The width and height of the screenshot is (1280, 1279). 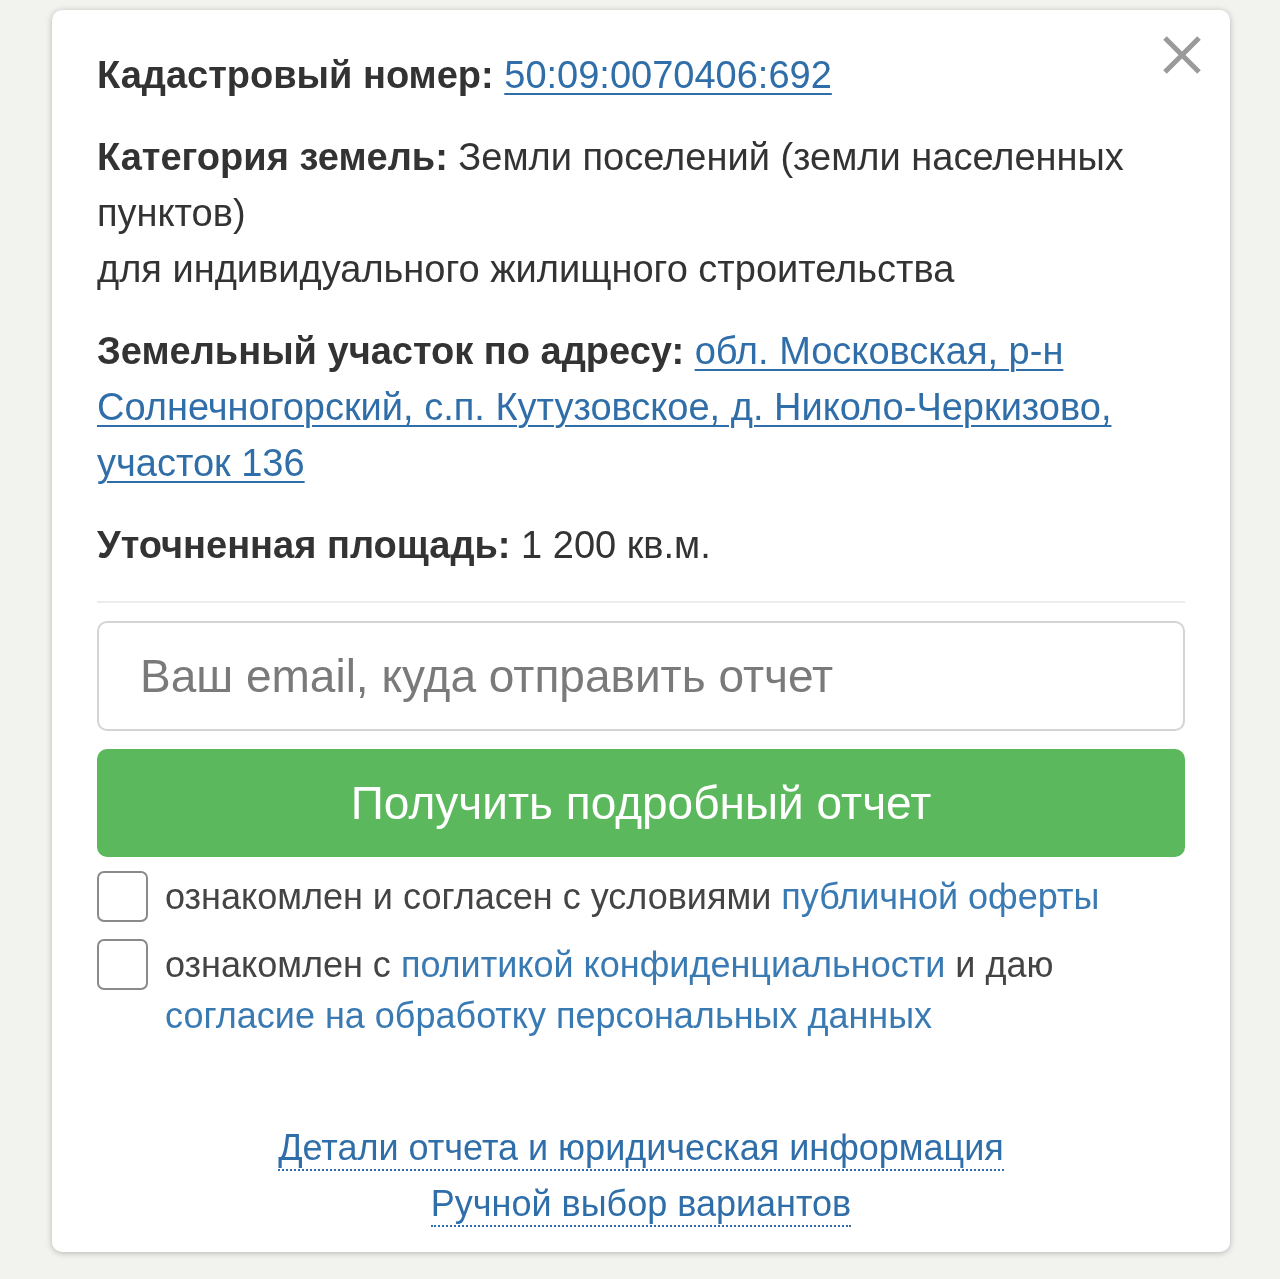 I want to click on permitted-use-text: для индивидуального жилищного строительства, so click(x=526, y=269).